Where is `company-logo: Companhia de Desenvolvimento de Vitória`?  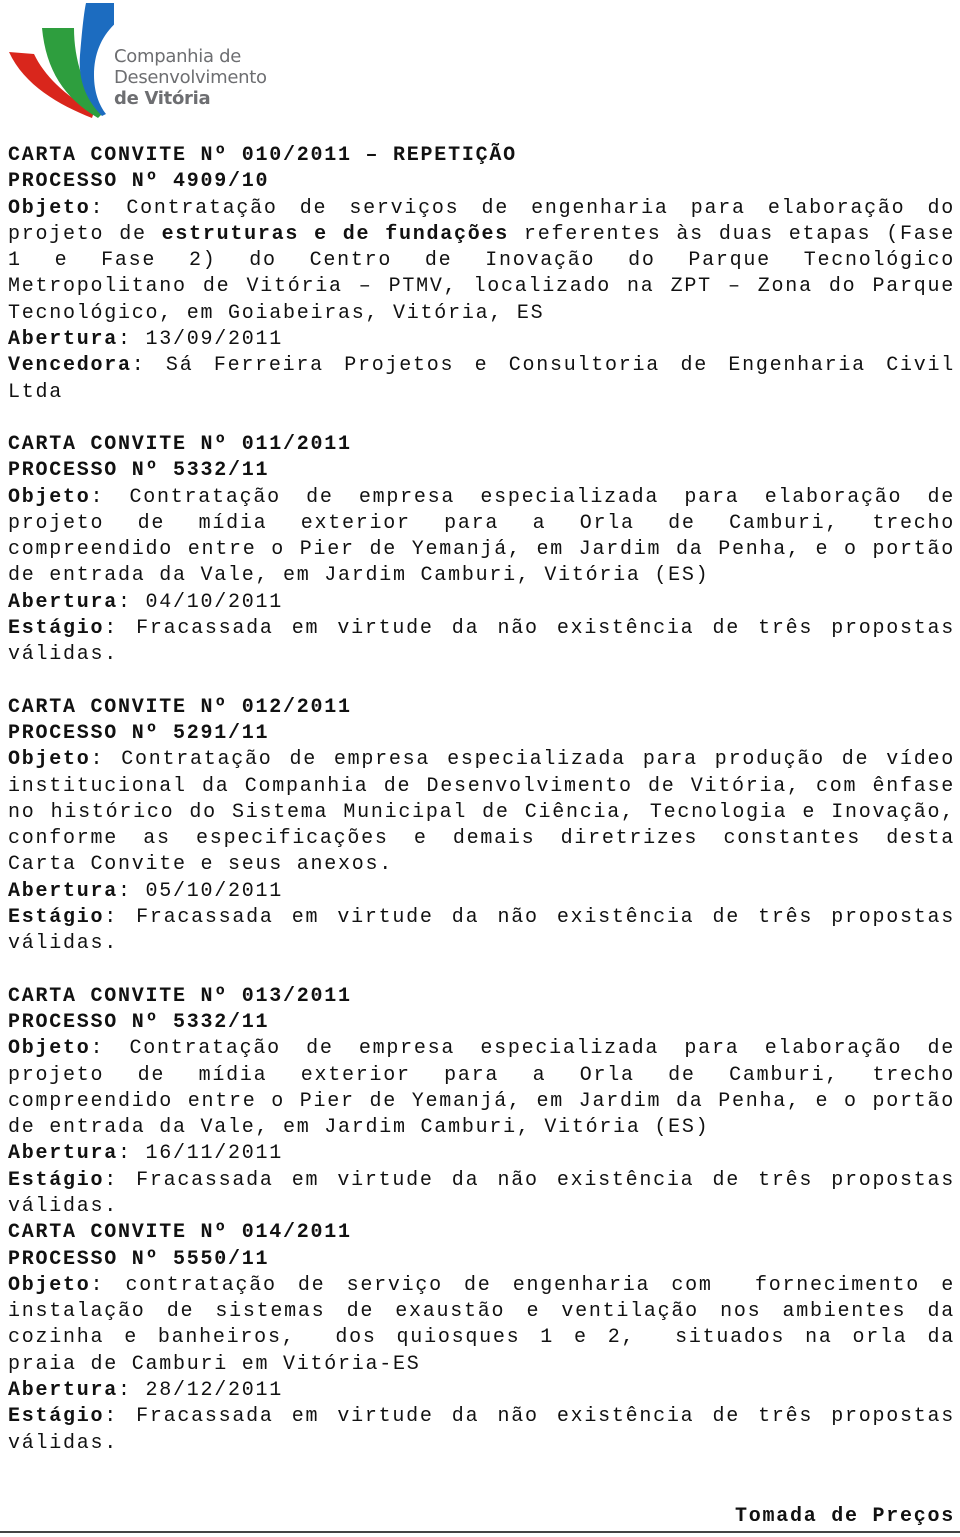 company-logo: Companhia de Desenvolvimento de Vitória is located at coordinates (135, 62).